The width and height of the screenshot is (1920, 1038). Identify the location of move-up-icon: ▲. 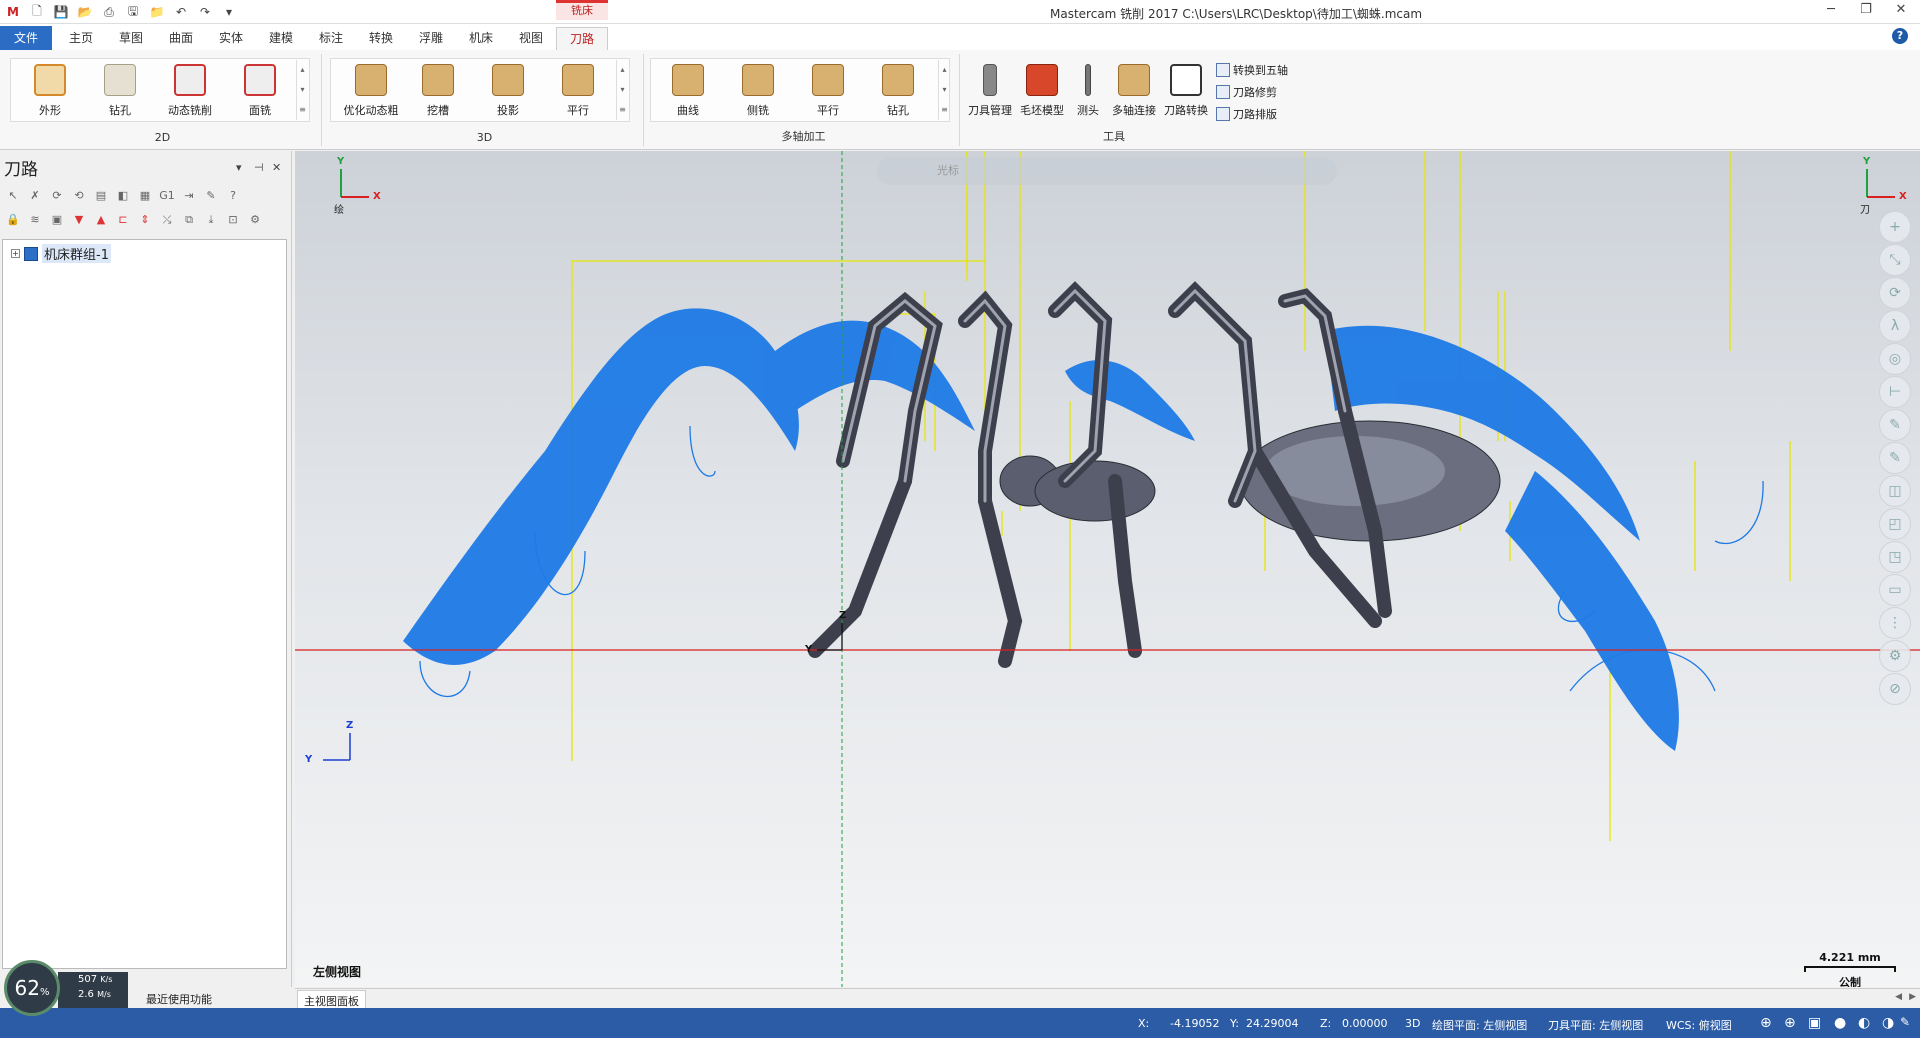
(101, 220).